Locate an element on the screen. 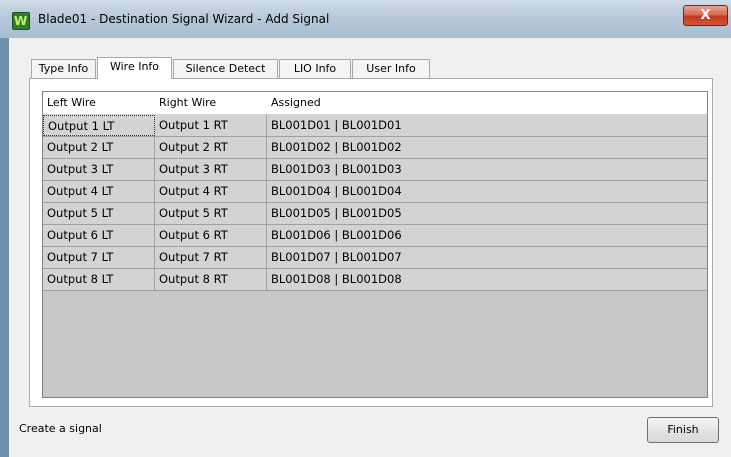 This screenshot has width=731, height=457. tab-user-info: User Info is located at coordinates (391, 68).